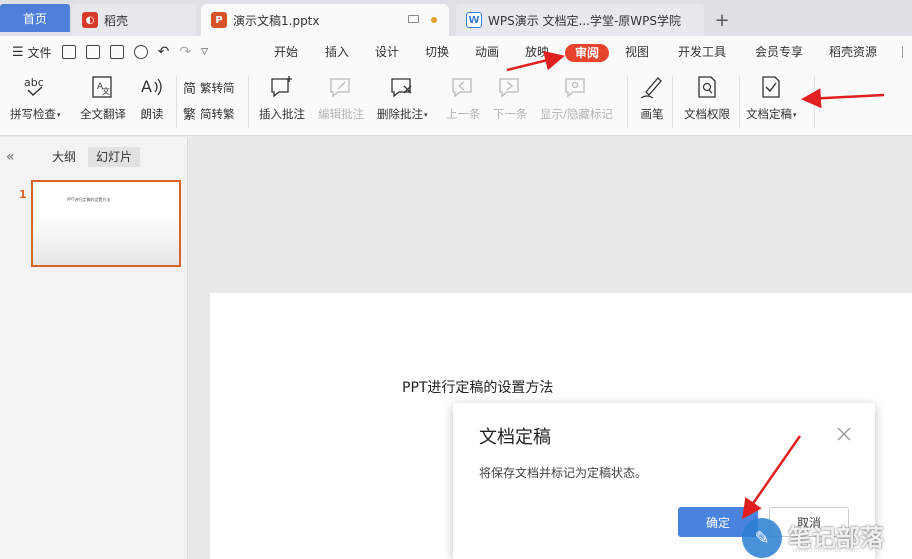  Describe the element at coordinates (219, 20) in the screenshot. I see `presentation-file-icon: P` at that location.